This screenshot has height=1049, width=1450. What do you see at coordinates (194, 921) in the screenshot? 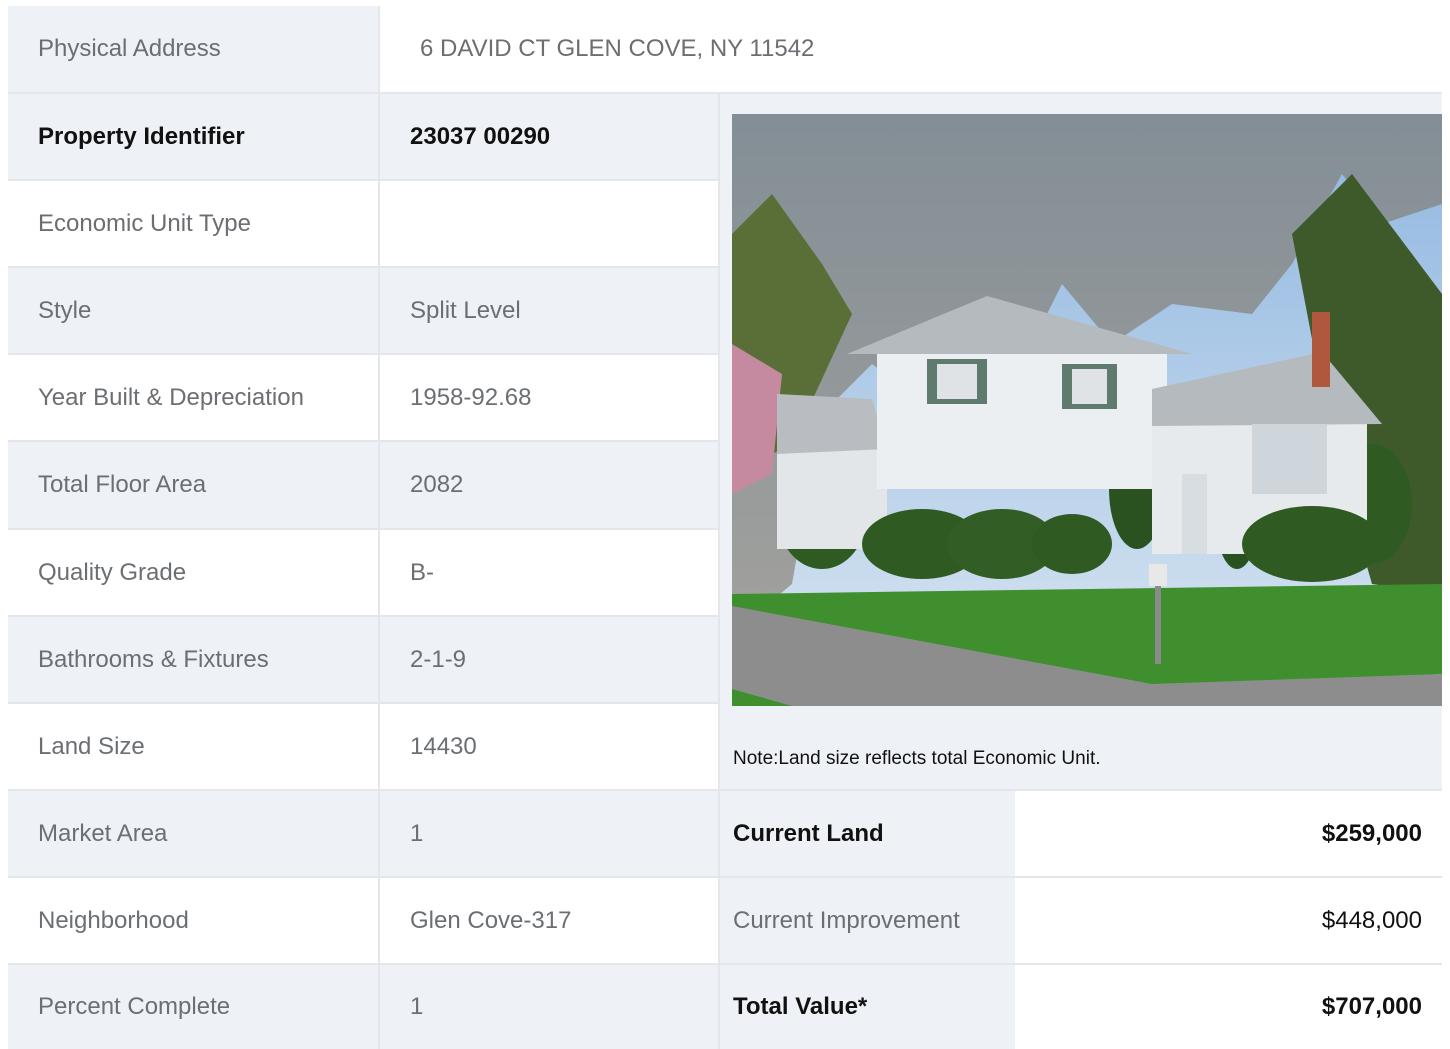
I see `neighborhood-label: Neighborhood` at bounding box center [194, 921].